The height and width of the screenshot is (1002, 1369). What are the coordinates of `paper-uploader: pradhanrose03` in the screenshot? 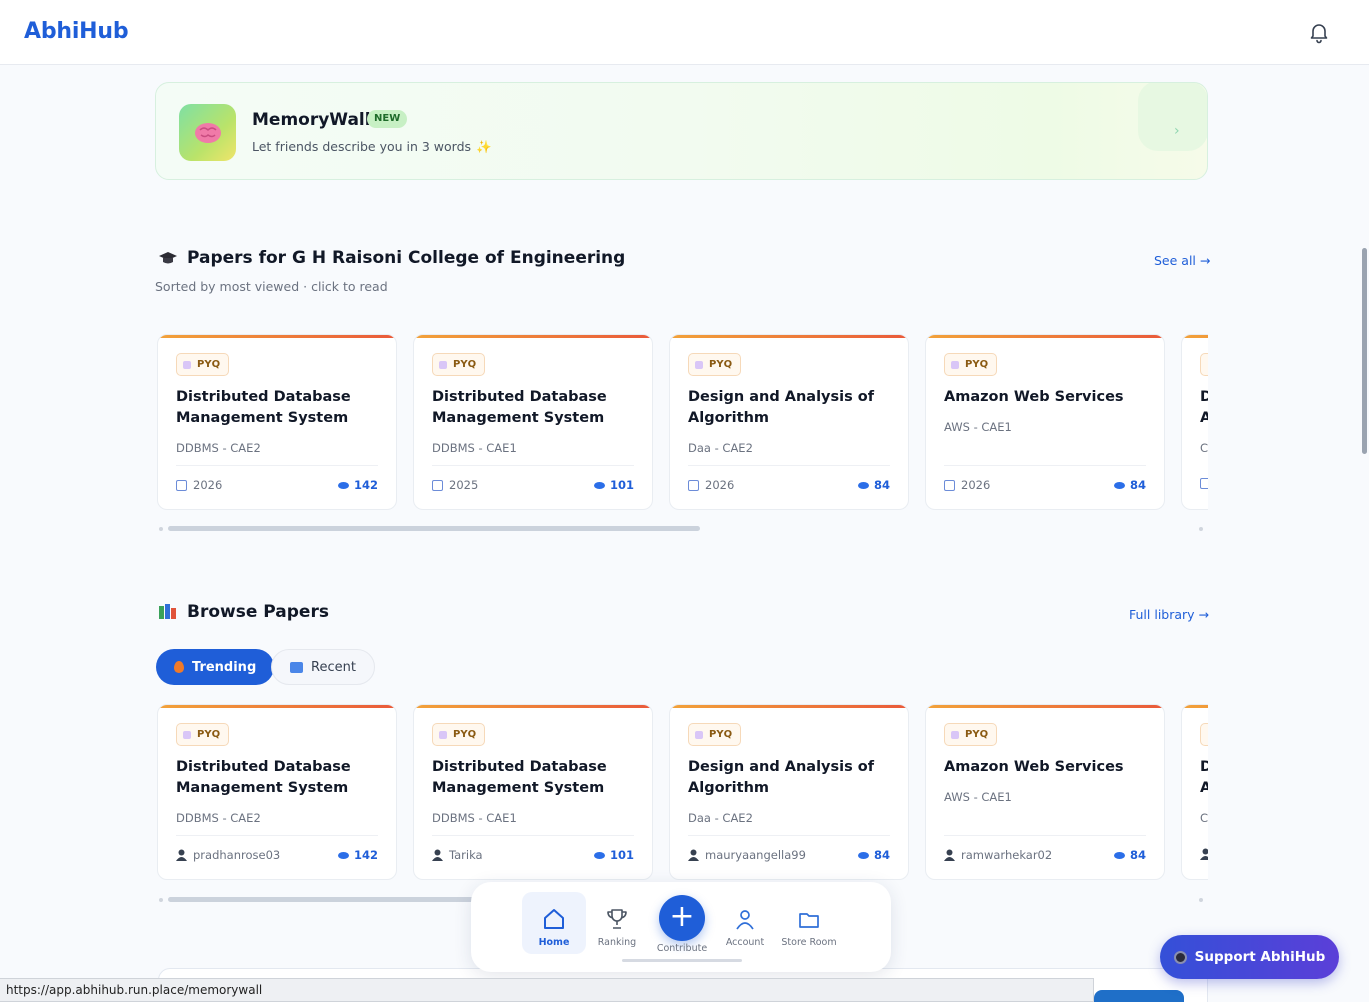 It's located at (228, 855).